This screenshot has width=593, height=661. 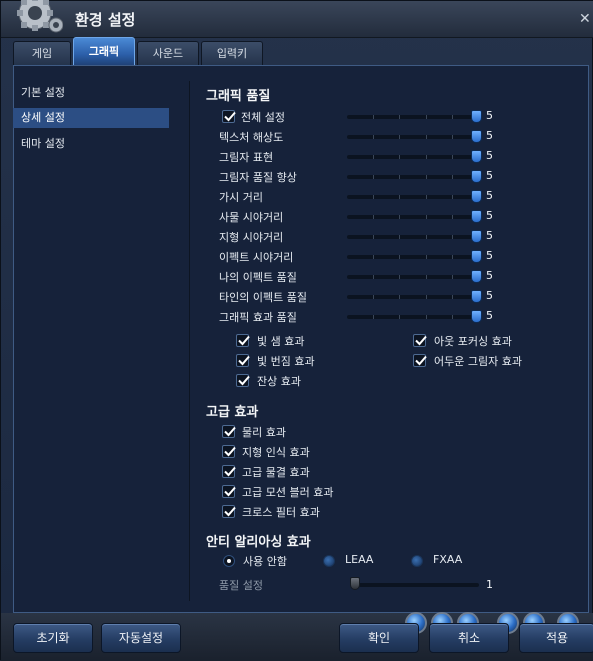 What do you see at coordinates (251, 237) in the screenshot?
I see `quality-row-label: 지형 시야거리` at bounding box center [251, 237].